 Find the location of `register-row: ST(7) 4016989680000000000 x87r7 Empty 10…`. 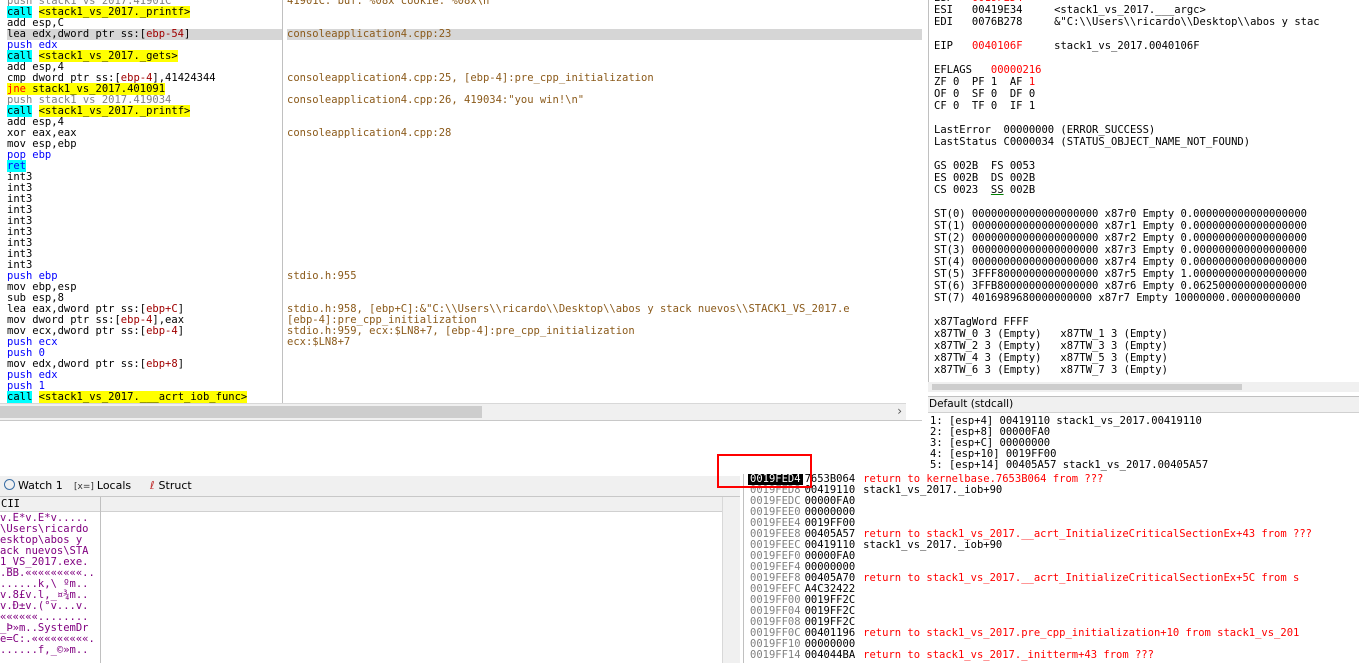

register-row: ST(7) 4016989680000000000 x87r7 Empty 10… is located at coordinates (1117, 298).